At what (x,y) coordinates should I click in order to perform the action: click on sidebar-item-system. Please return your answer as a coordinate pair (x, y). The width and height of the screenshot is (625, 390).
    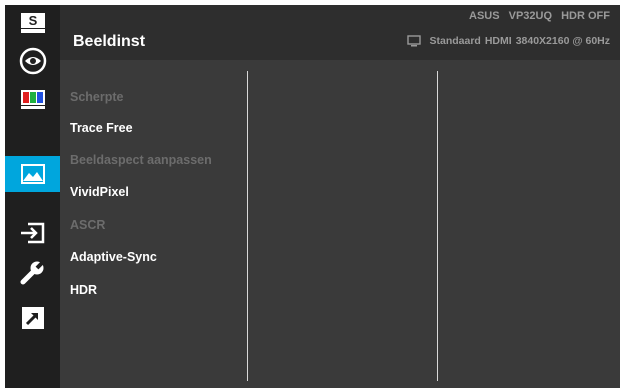
    Looking at the image, I should click on (32, 273).